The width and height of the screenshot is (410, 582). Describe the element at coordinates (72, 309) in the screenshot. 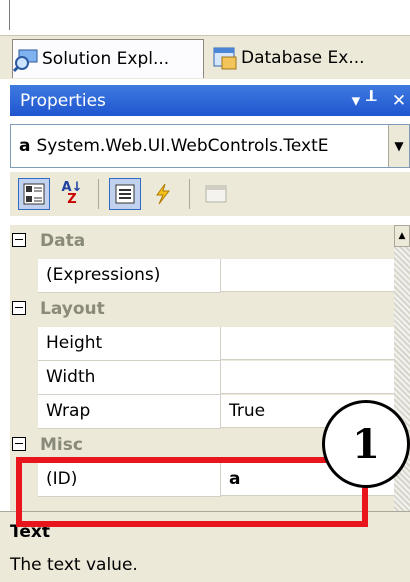

I see `category-label: Layout` at that location.